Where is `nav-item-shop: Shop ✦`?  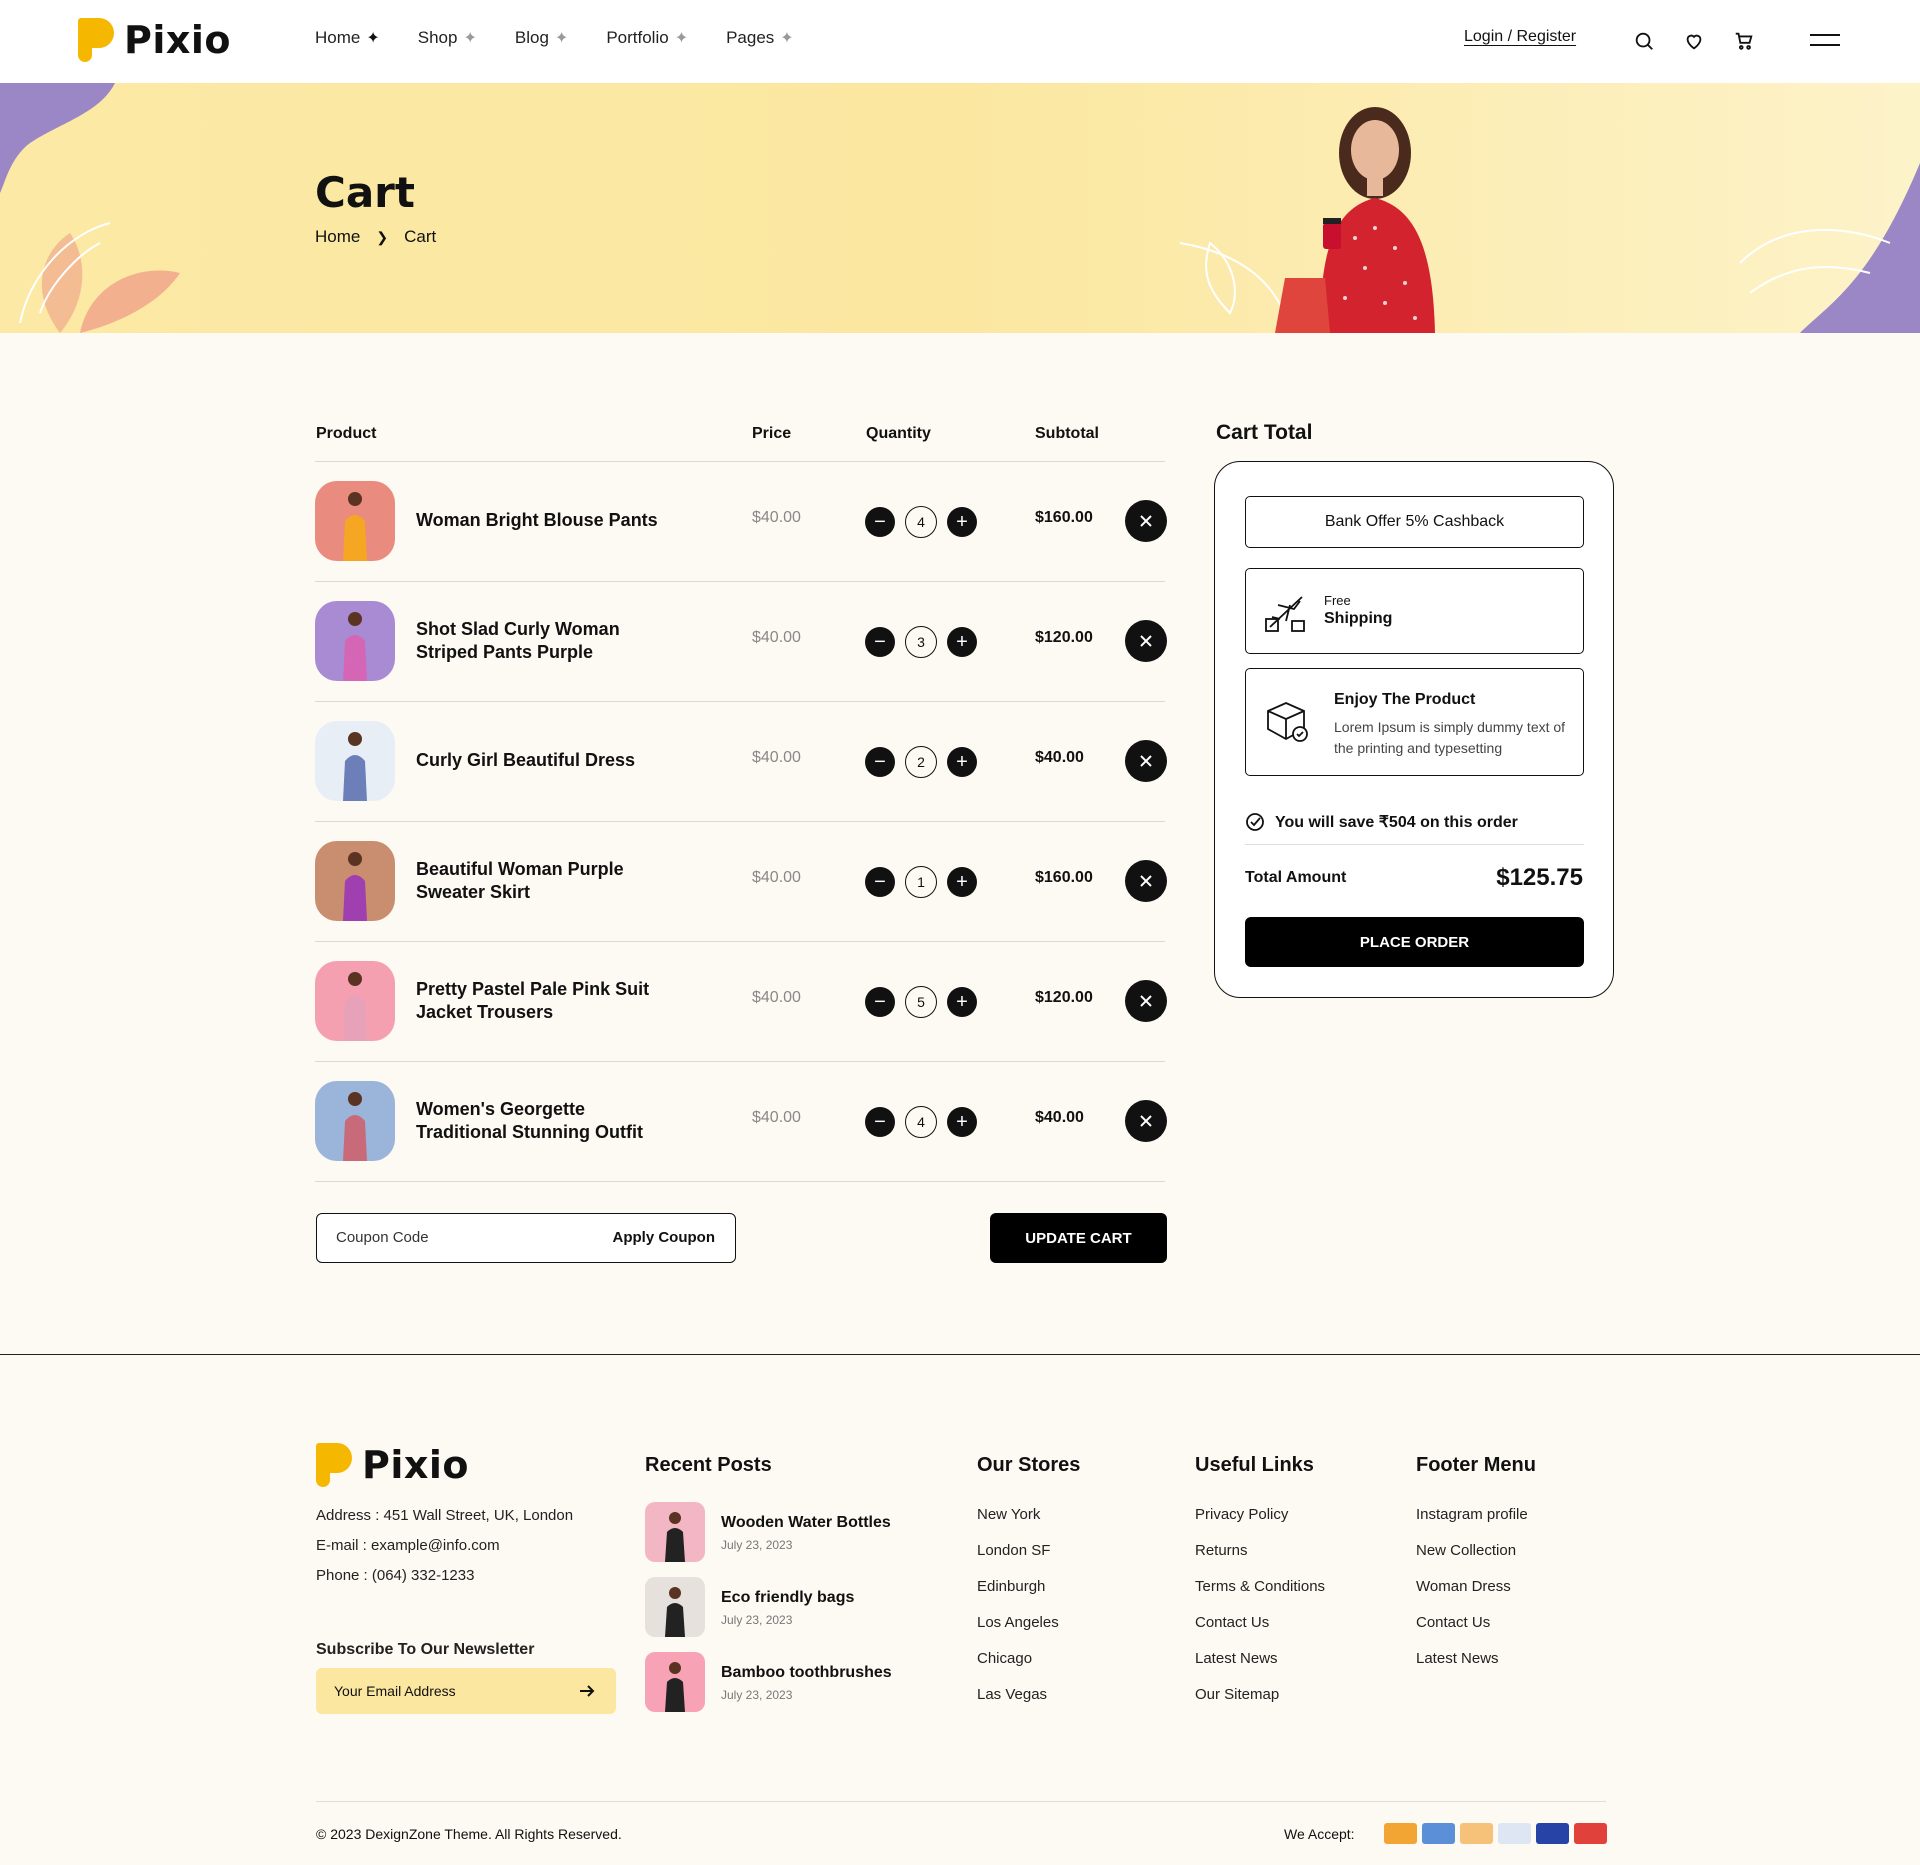
nav-item-shop: Shop ✦ is located at coordinates (447, 38).